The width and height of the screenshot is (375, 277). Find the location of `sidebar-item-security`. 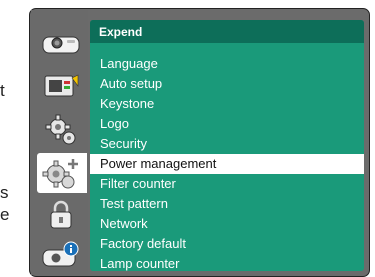

sidebar-item-security is located at coordinates (61, 215).